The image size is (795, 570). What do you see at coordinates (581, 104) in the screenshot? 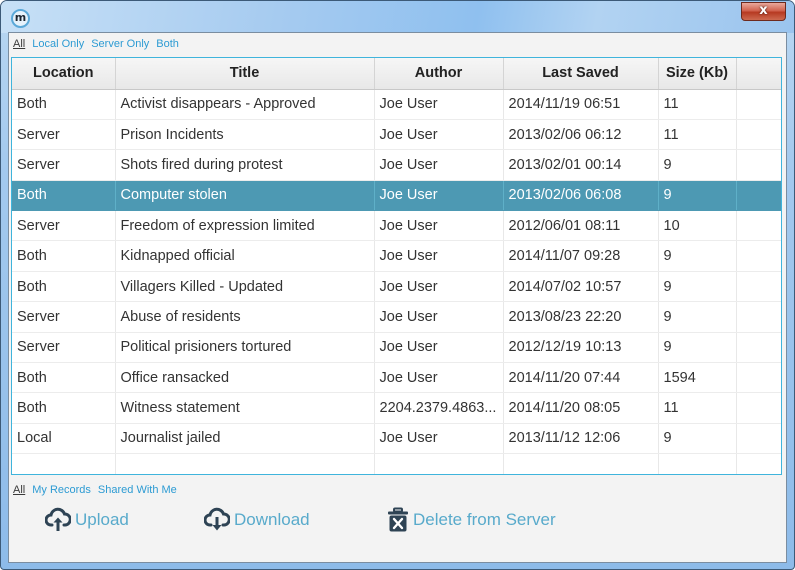
I see `cell-last-saved: 2014/11/19 06:51` at bounding box center [581, 104].